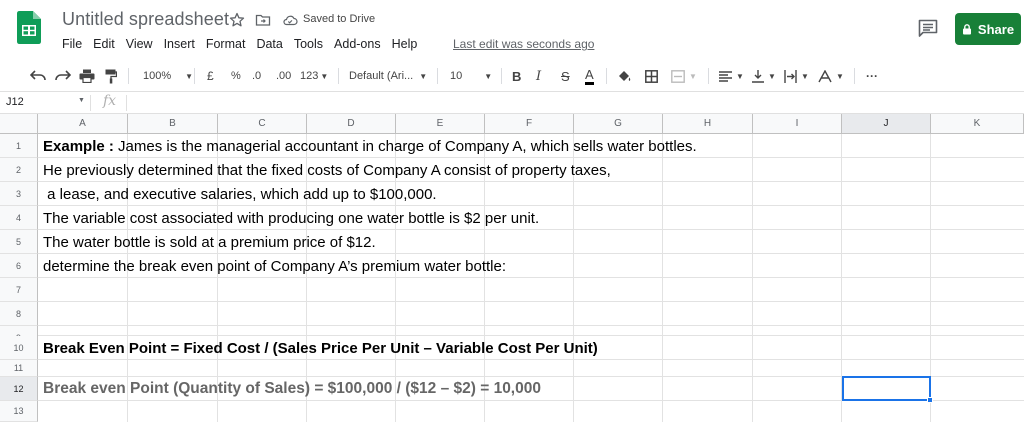 The height and width of the screenshot is (422, 1024). Describe the element at coordinates (104, 44) in the screenshot. I see `menu-edit: Edit` at that location.